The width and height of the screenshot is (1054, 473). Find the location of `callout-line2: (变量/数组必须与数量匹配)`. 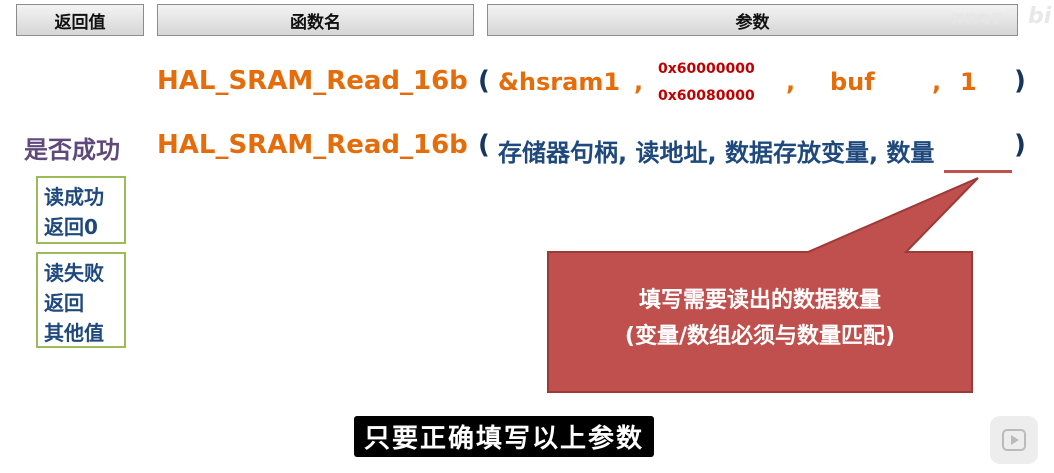

callout-line2: (变量/数组必须与数量匹配) is located at coordinates (760, 336).